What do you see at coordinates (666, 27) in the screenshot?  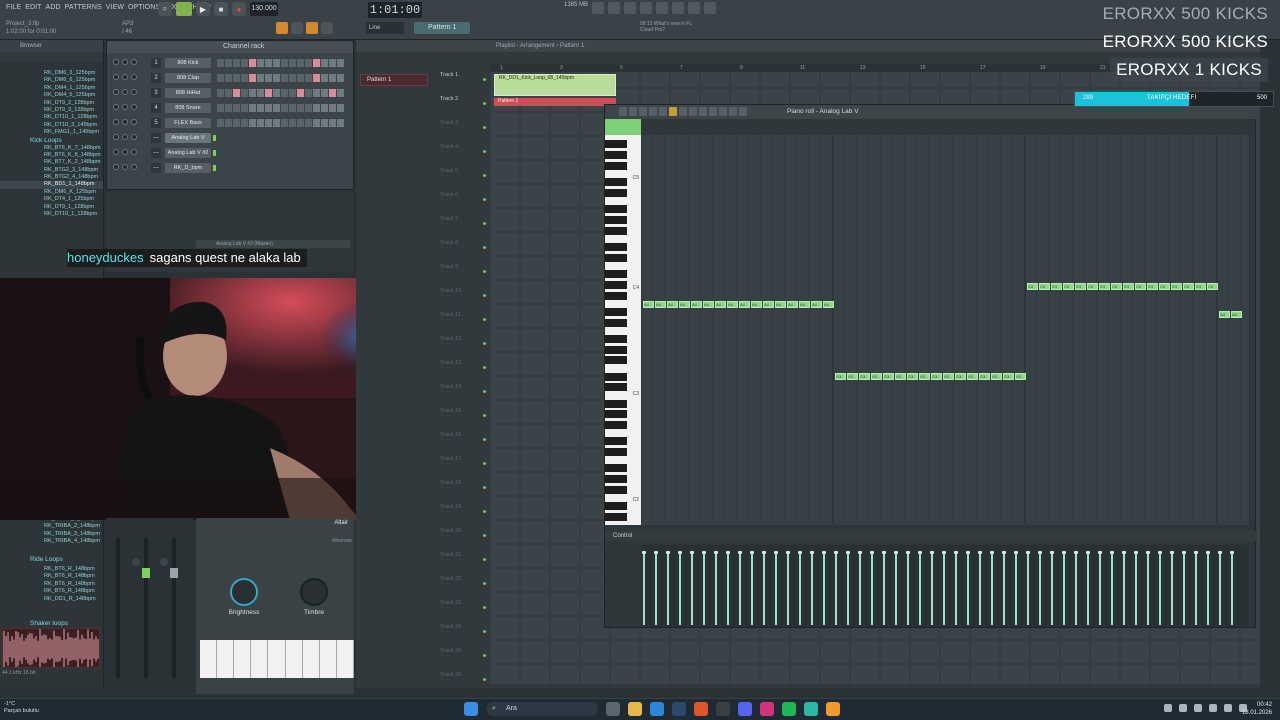 I see `news-panel: 09:12 What's new in FL Cloud Pro?` at bounding box center [666, 27].